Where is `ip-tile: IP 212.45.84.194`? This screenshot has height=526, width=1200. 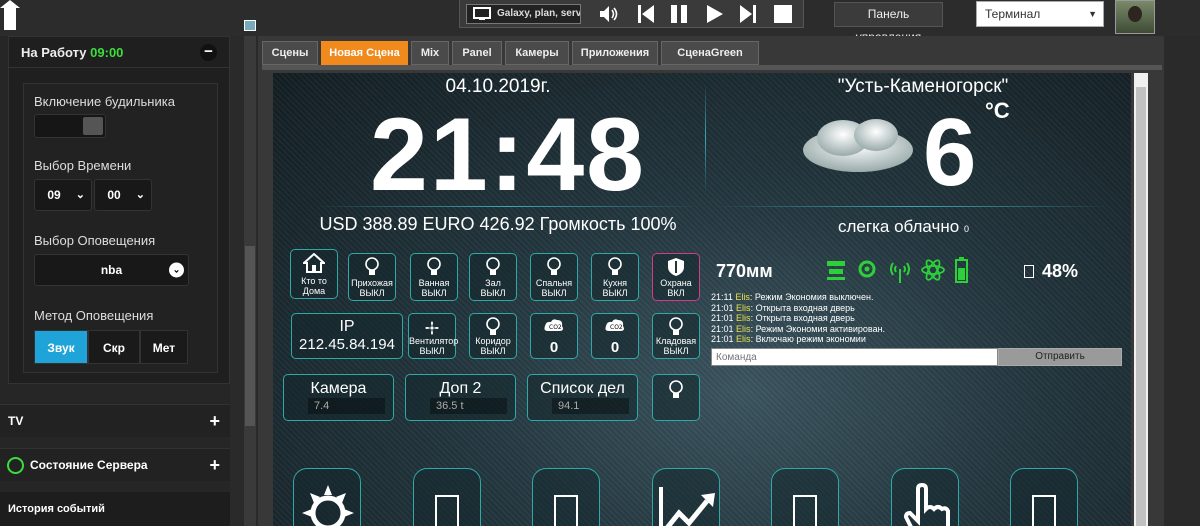 ip-tile: IP 212.45.84.194 is located at coordinates (347, 336).